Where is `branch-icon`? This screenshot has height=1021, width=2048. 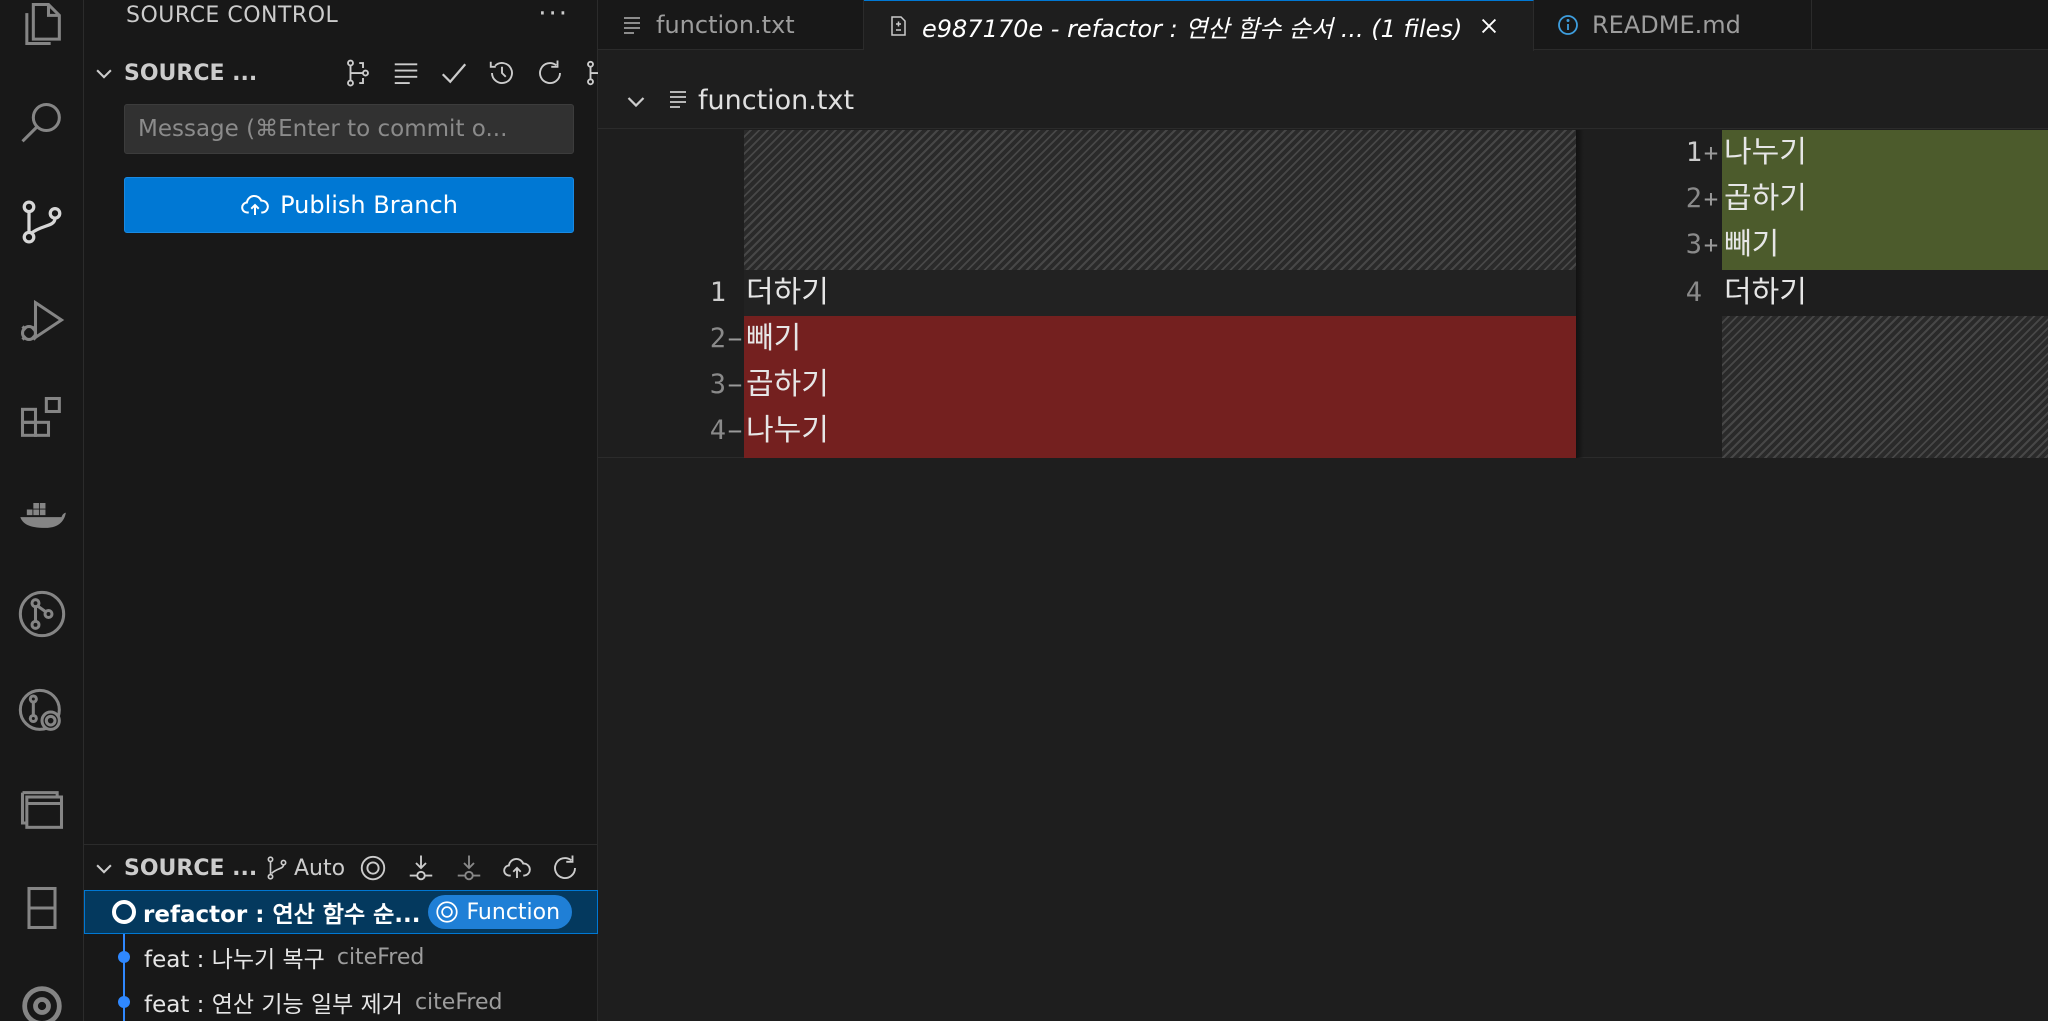
branch-icon is located at coordinates (277, 868).